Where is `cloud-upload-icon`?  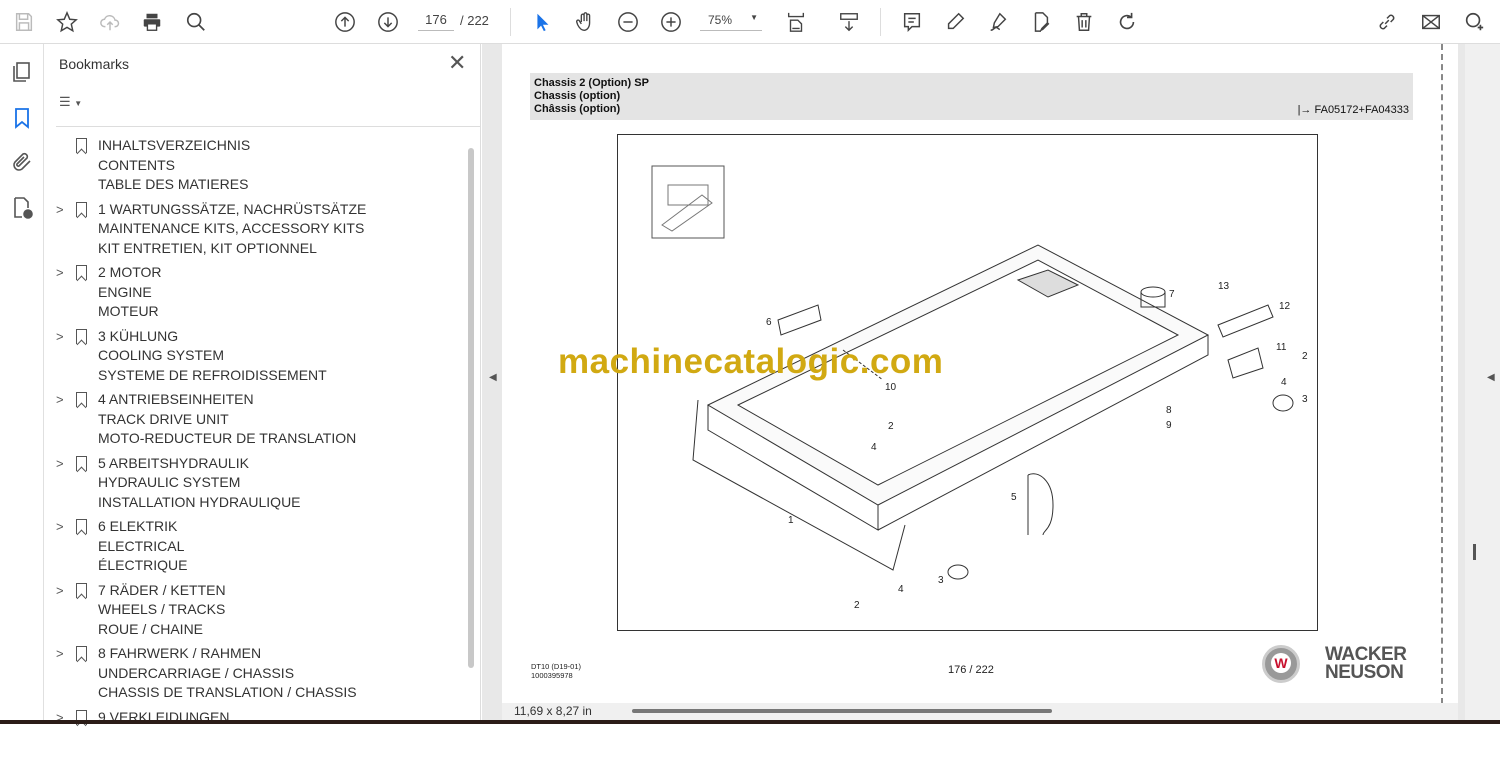 cloud-upload-icon is located at coordinates (110, 22).